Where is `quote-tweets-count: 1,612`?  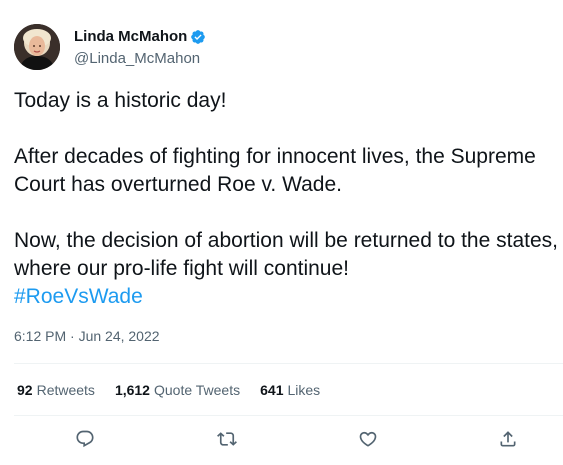 quote-tweets-count: 1,612 is located at coordinates (132, 390).